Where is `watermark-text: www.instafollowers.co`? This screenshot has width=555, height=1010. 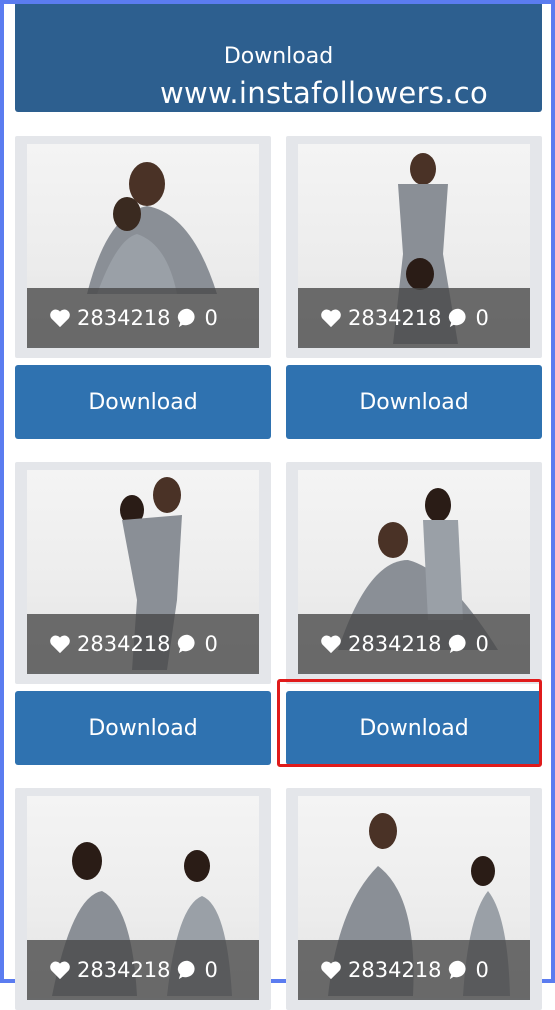 watermark-text: www.instafollowers.co is located at coordinates (324, 93).